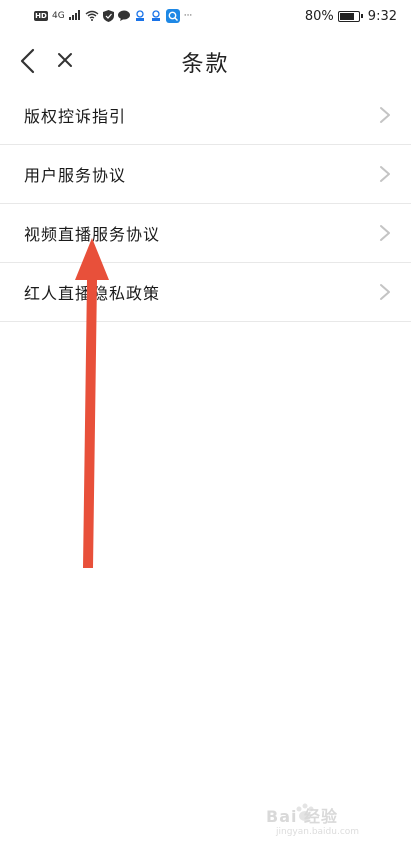 This screenshot has width=411, height=861. I want to click on more-notifications-icon: ···, so click(188, 16).